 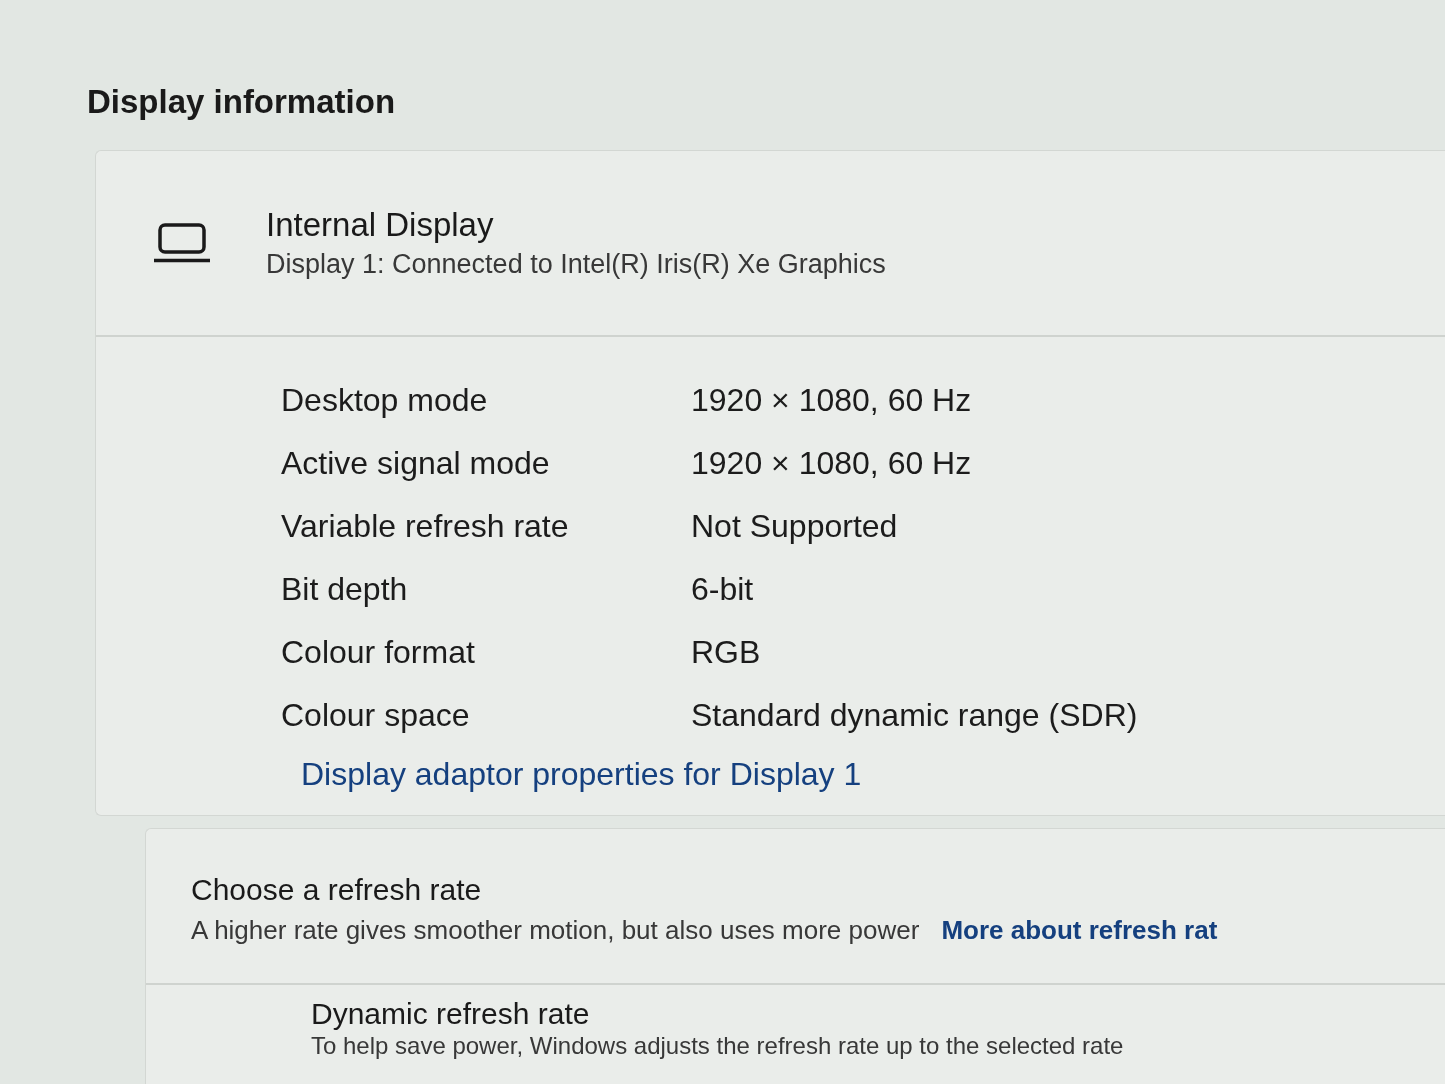 I want to click on property-label: Desktop mode, so click(x=384, y=400).